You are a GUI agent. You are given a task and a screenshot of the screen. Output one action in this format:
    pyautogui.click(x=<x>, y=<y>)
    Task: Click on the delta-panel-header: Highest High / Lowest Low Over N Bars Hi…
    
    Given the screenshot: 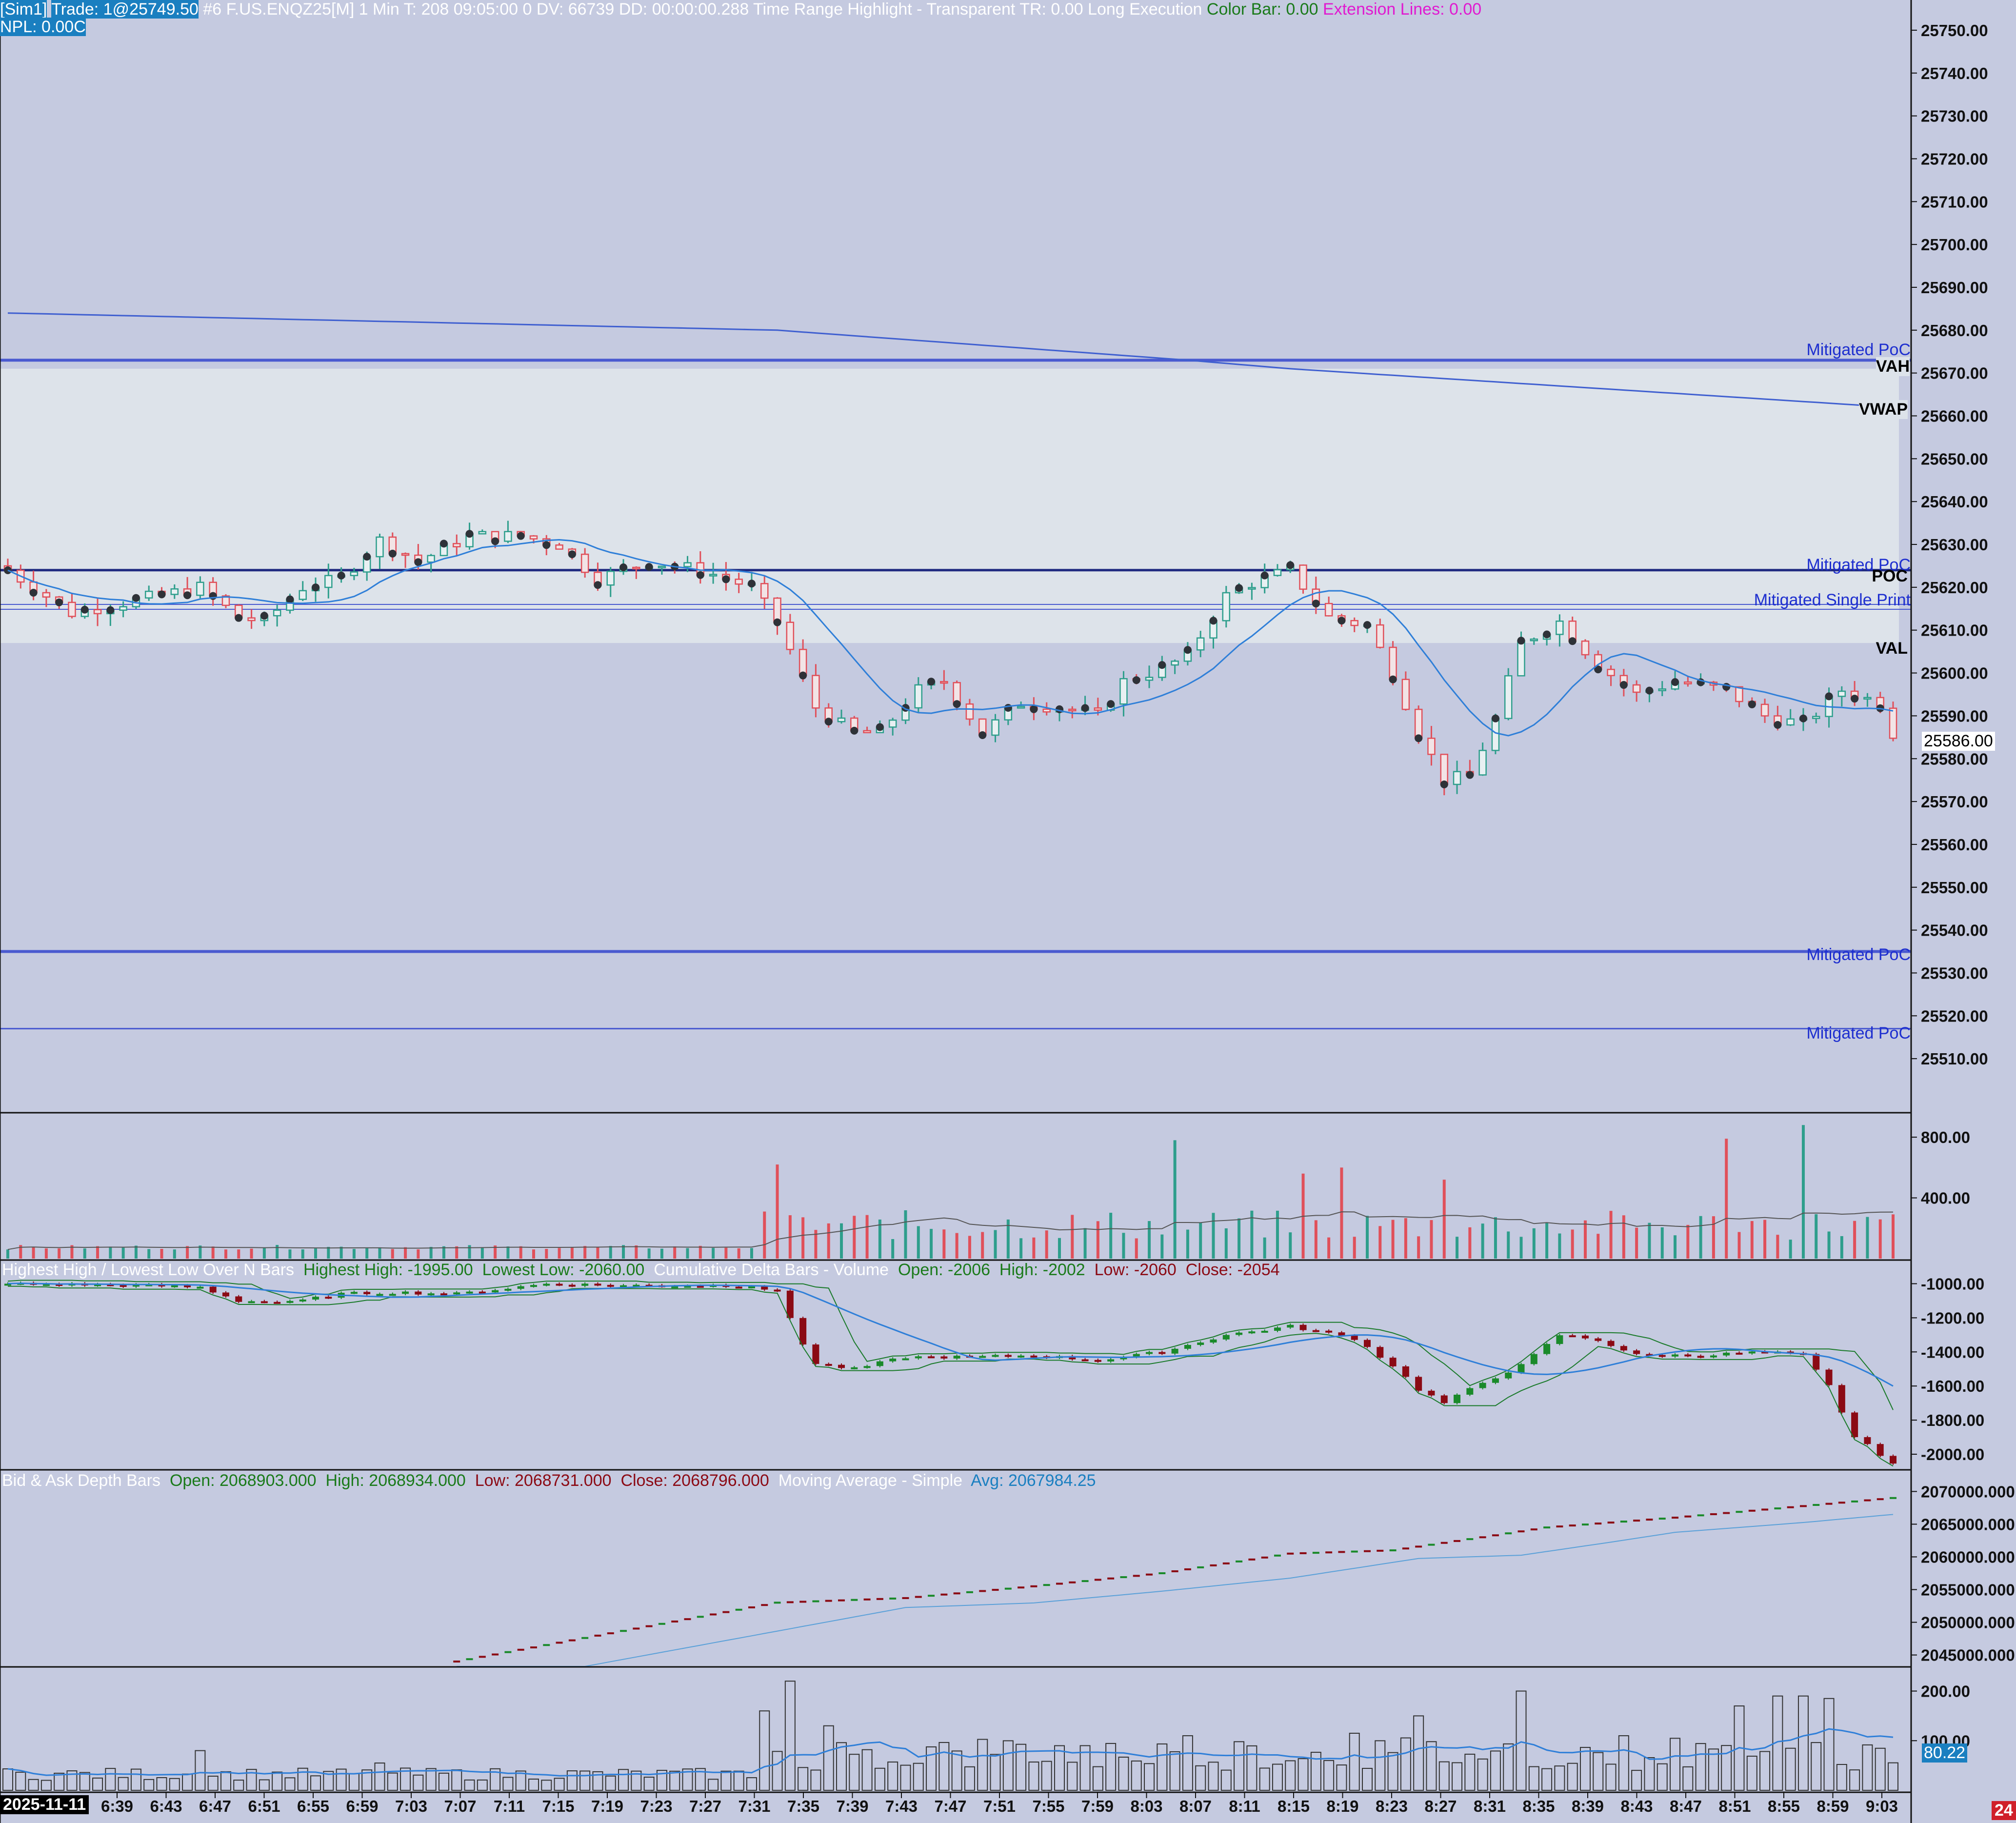 What is the action you would take?
    pyautogui.click(x=641, y=1270)
    